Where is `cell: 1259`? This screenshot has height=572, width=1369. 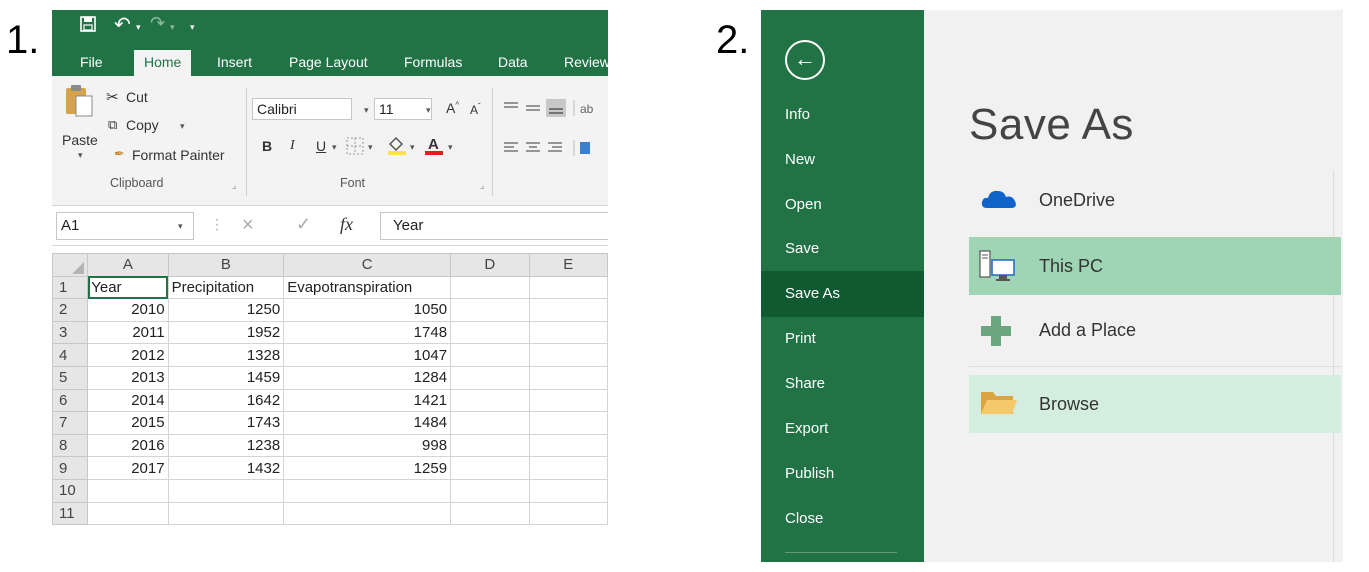 cell: 1259 is located at coordinates (367, 468).